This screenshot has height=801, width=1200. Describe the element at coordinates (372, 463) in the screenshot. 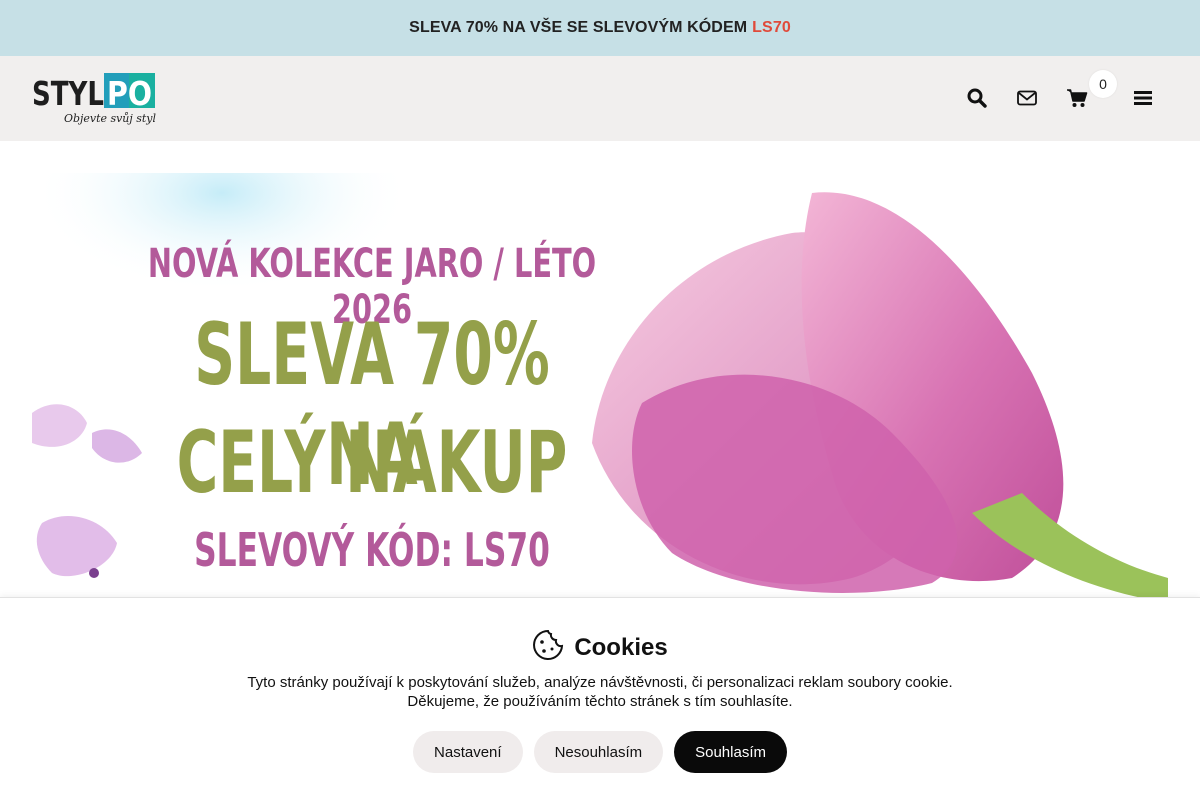

I see `banner-line-purchase: CELÝ NÁKUP` at that location.